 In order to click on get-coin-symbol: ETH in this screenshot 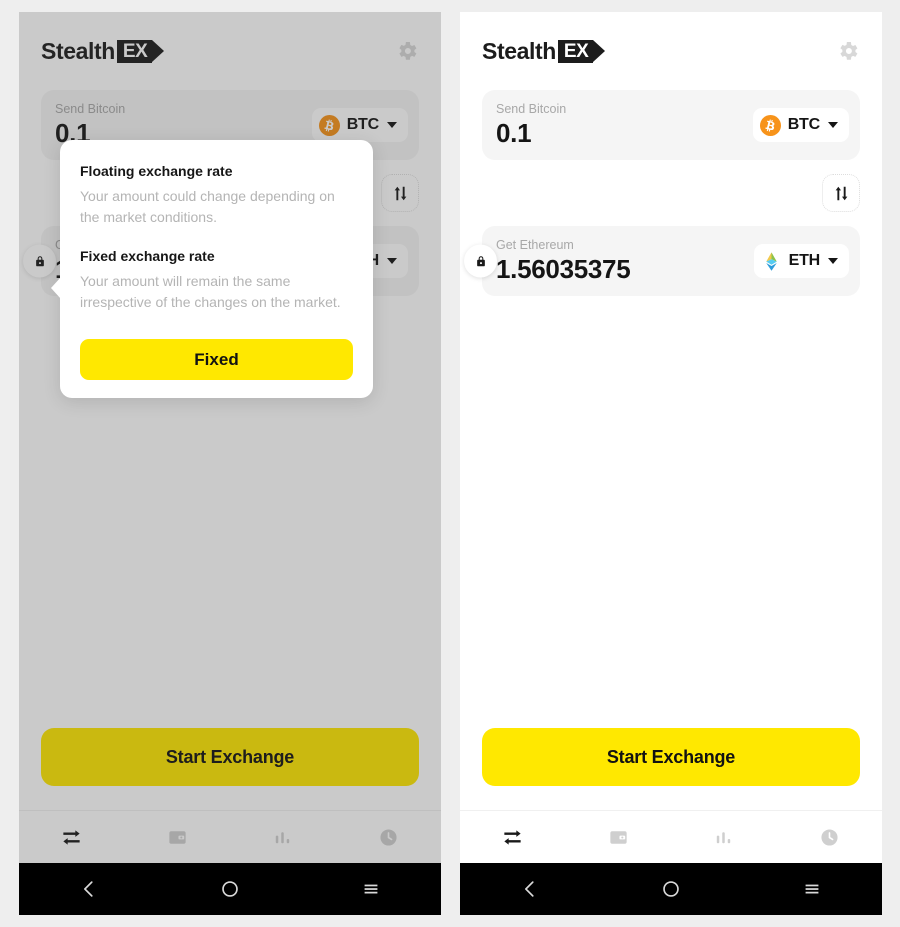, I will do `click(804, 260)`.